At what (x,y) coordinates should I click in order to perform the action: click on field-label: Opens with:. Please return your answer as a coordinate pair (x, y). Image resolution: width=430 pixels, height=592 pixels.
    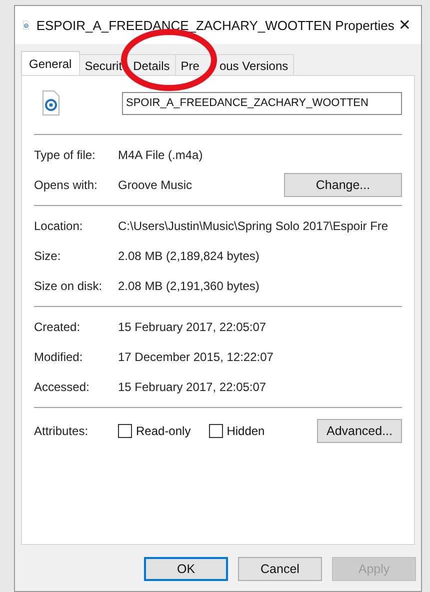
    Looking at the image, I should click on (66, 185).